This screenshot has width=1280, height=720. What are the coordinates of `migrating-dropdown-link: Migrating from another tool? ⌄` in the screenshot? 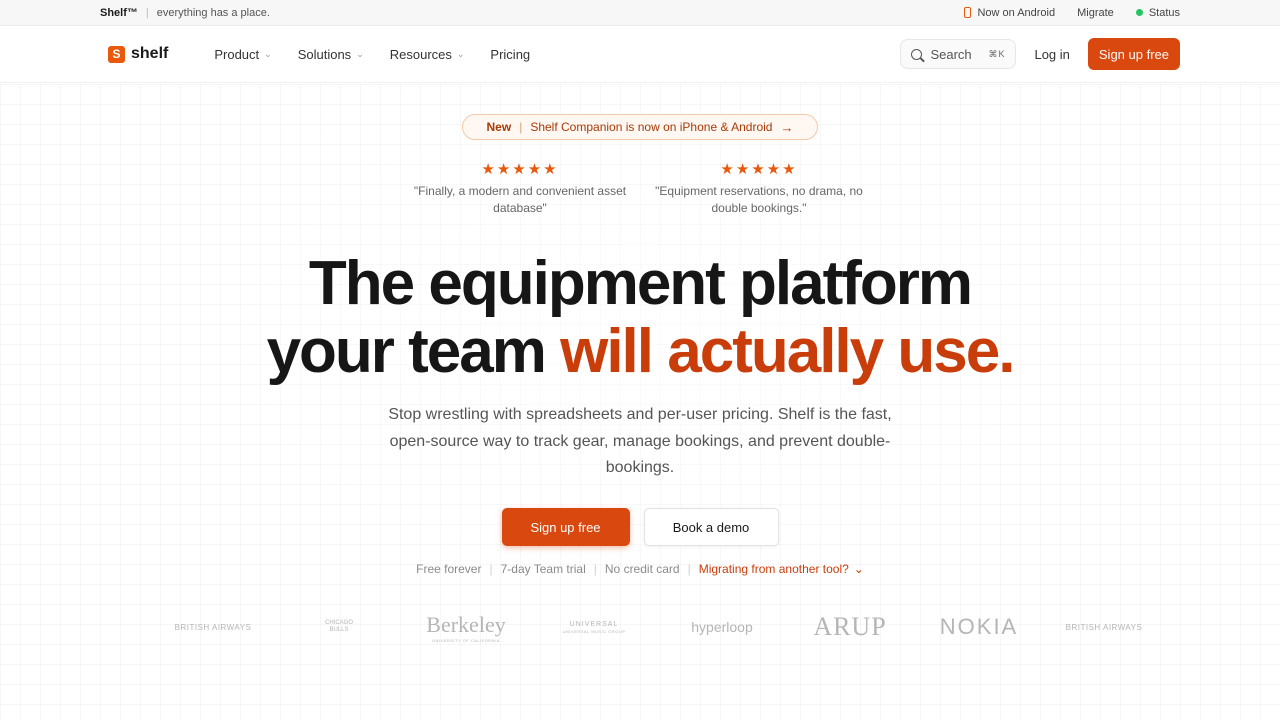 It's located at (781, 569).